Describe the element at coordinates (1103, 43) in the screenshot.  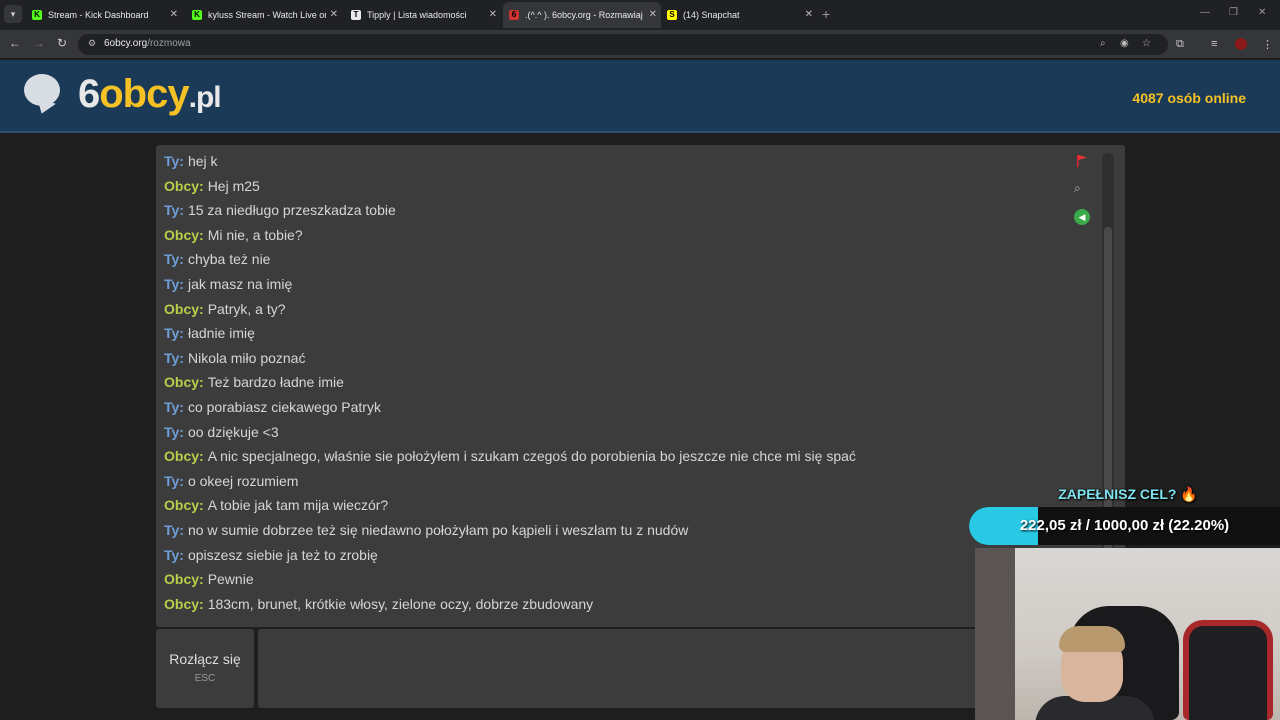
I see `zoom-icon: ⌕` at that location.